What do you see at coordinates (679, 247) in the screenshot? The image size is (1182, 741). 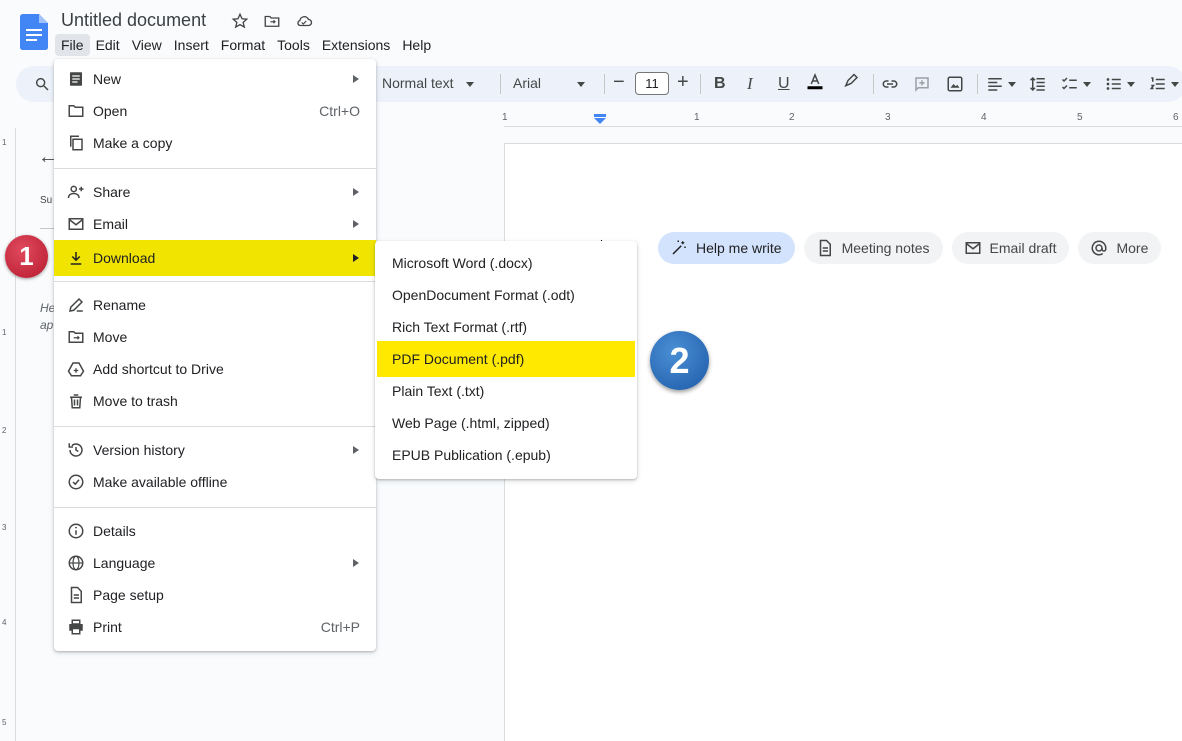 I see `magic-pen-icon` at bounding box center [679, 247].